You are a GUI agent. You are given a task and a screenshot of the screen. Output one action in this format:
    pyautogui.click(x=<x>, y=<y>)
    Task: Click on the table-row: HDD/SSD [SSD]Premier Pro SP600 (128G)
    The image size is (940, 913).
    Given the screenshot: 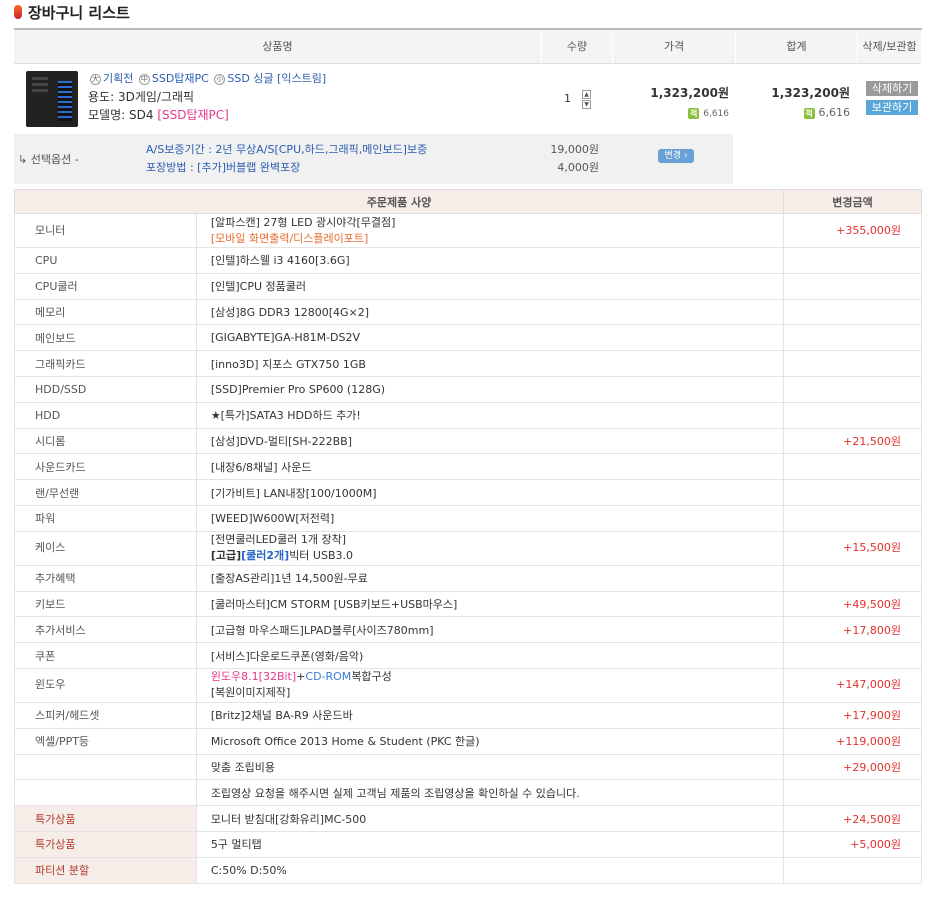 What is the action you would take?
    pyautogui.click(x=468, y=389)
    